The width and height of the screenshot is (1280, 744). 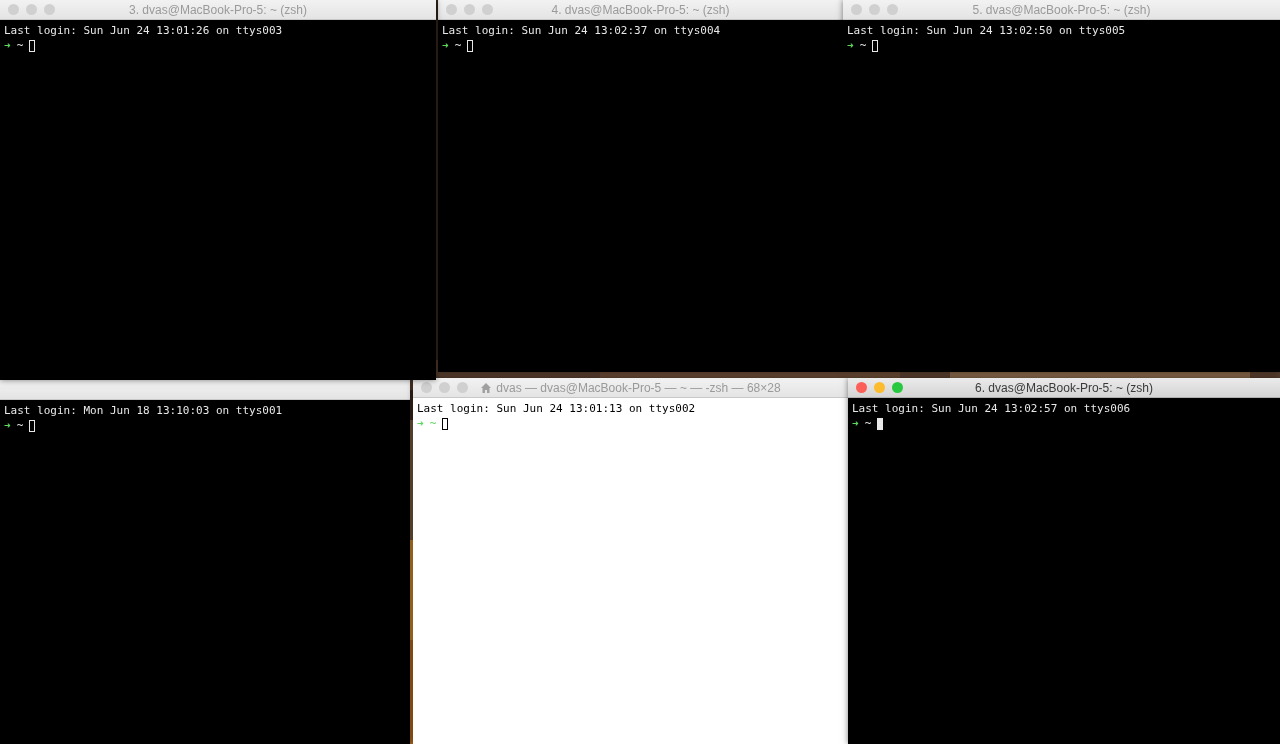 I want to click on window-title: 6. dvas@MacBook-Pro-5: ~ (zsh), so click(x=1064, y=387).